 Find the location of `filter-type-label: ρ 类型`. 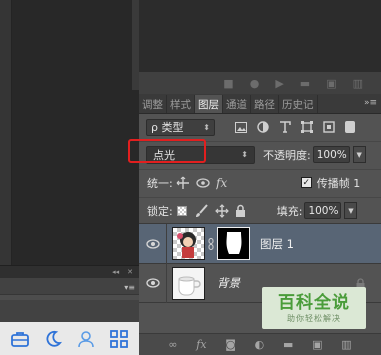

filter-type-label: ρ 类型 is located at coordinates (167, 127).